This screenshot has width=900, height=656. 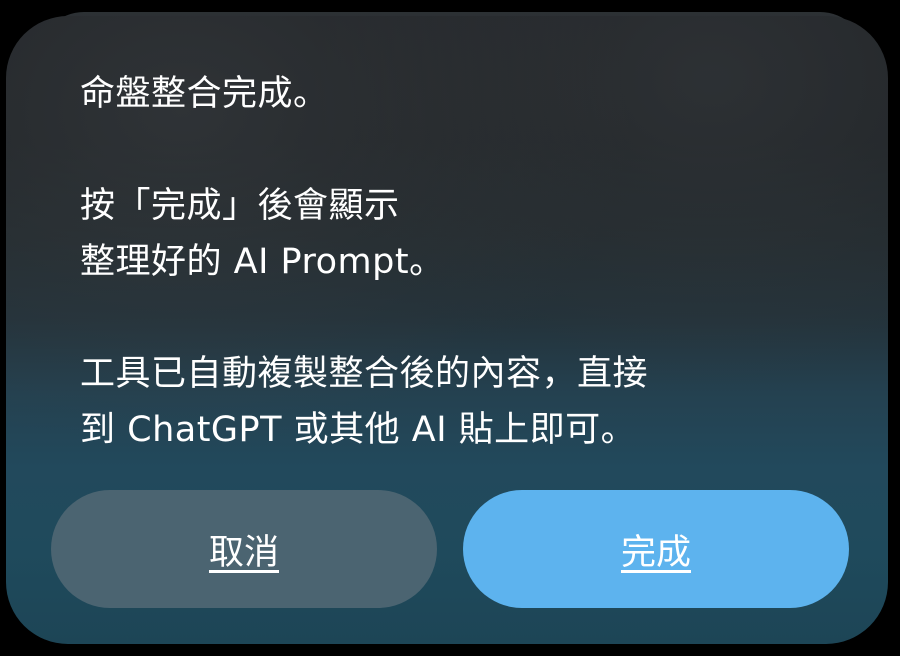 I want to click on message-line-instruction: 按「完成」後會顯示, so click(x=240, y=206).